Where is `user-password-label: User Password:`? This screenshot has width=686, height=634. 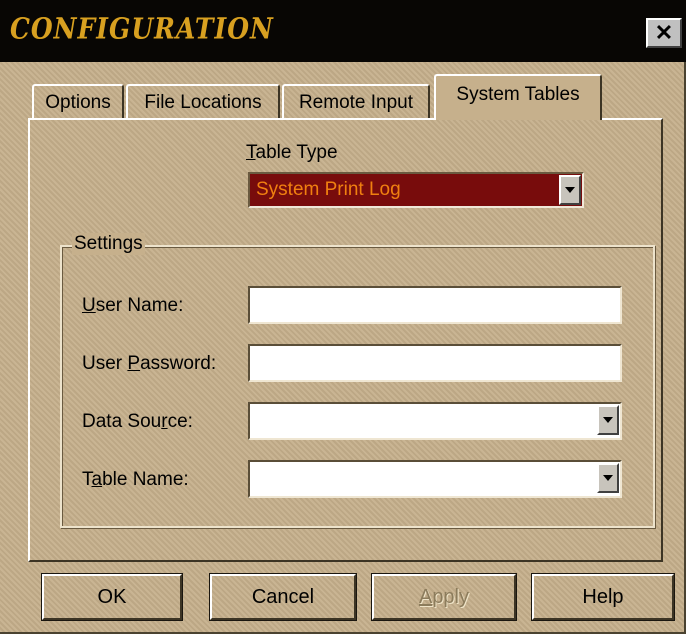 user-password-label: User Password: is located at coordinates (149, 363).